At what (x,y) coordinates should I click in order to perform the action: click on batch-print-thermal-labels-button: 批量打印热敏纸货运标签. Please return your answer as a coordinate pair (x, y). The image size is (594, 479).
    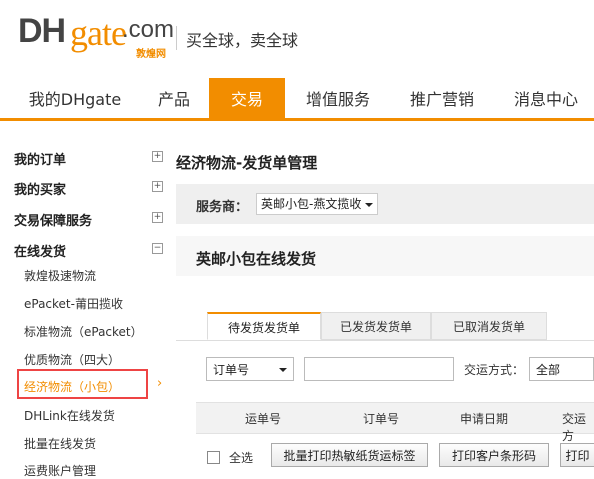
    Looking at the image, I should click on (349, 455).